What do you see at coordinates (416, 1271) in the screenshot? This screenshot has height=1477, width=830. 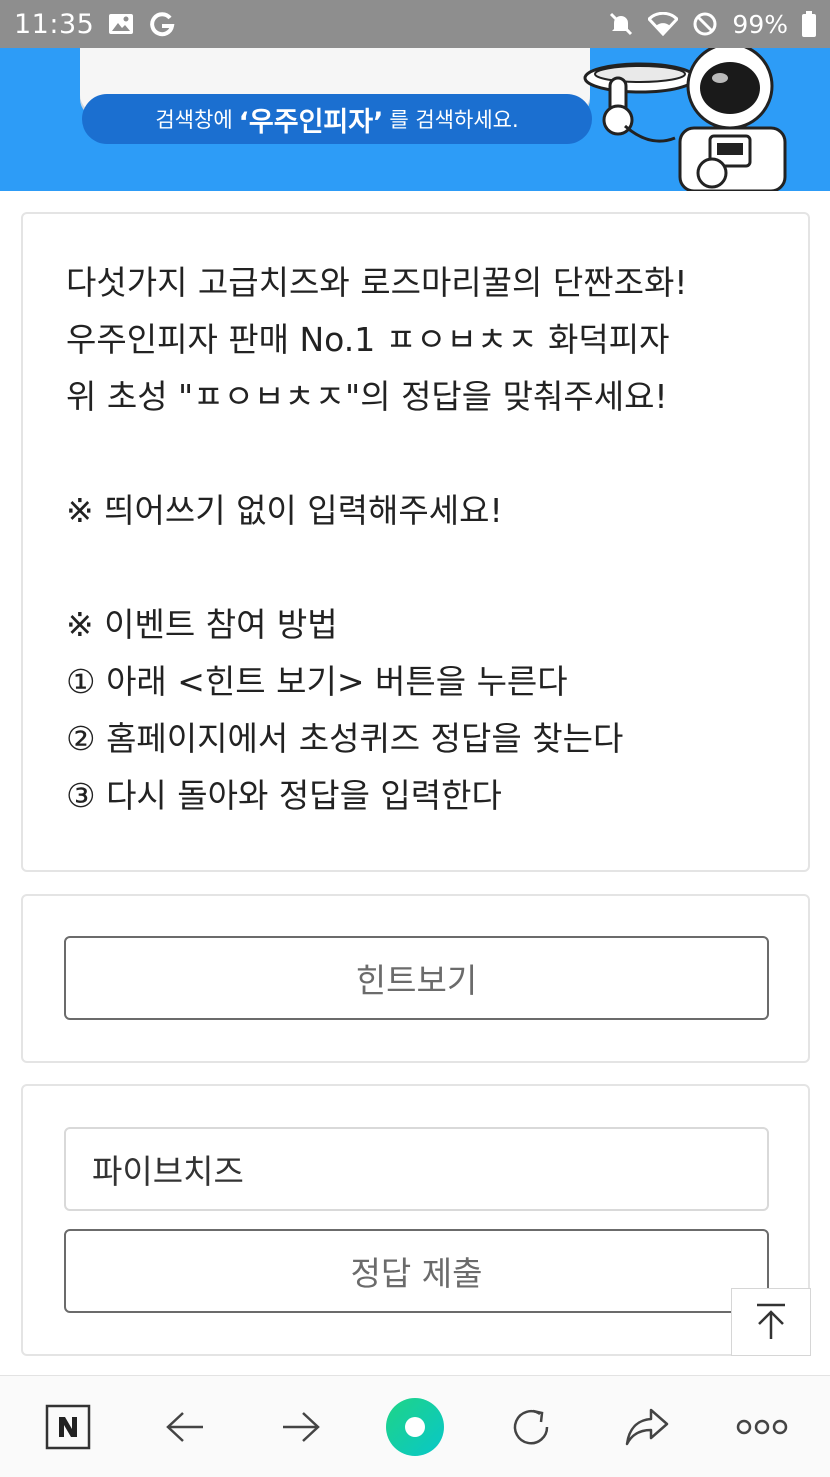 I see `submit-answer-button: 정답 제출` at bounding box center [416, 1271].